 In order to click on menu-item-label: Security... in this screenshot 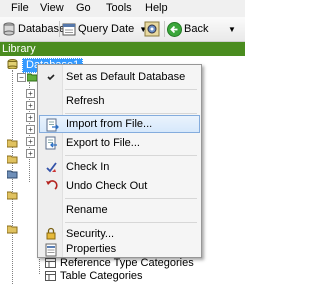, I will do `click(90, 234)`.